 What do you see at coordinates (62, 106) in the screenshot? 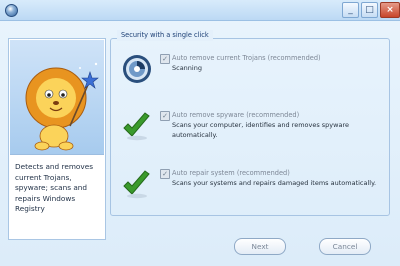
I see `lion-mascot-icon` at bounding box center [62, 106].